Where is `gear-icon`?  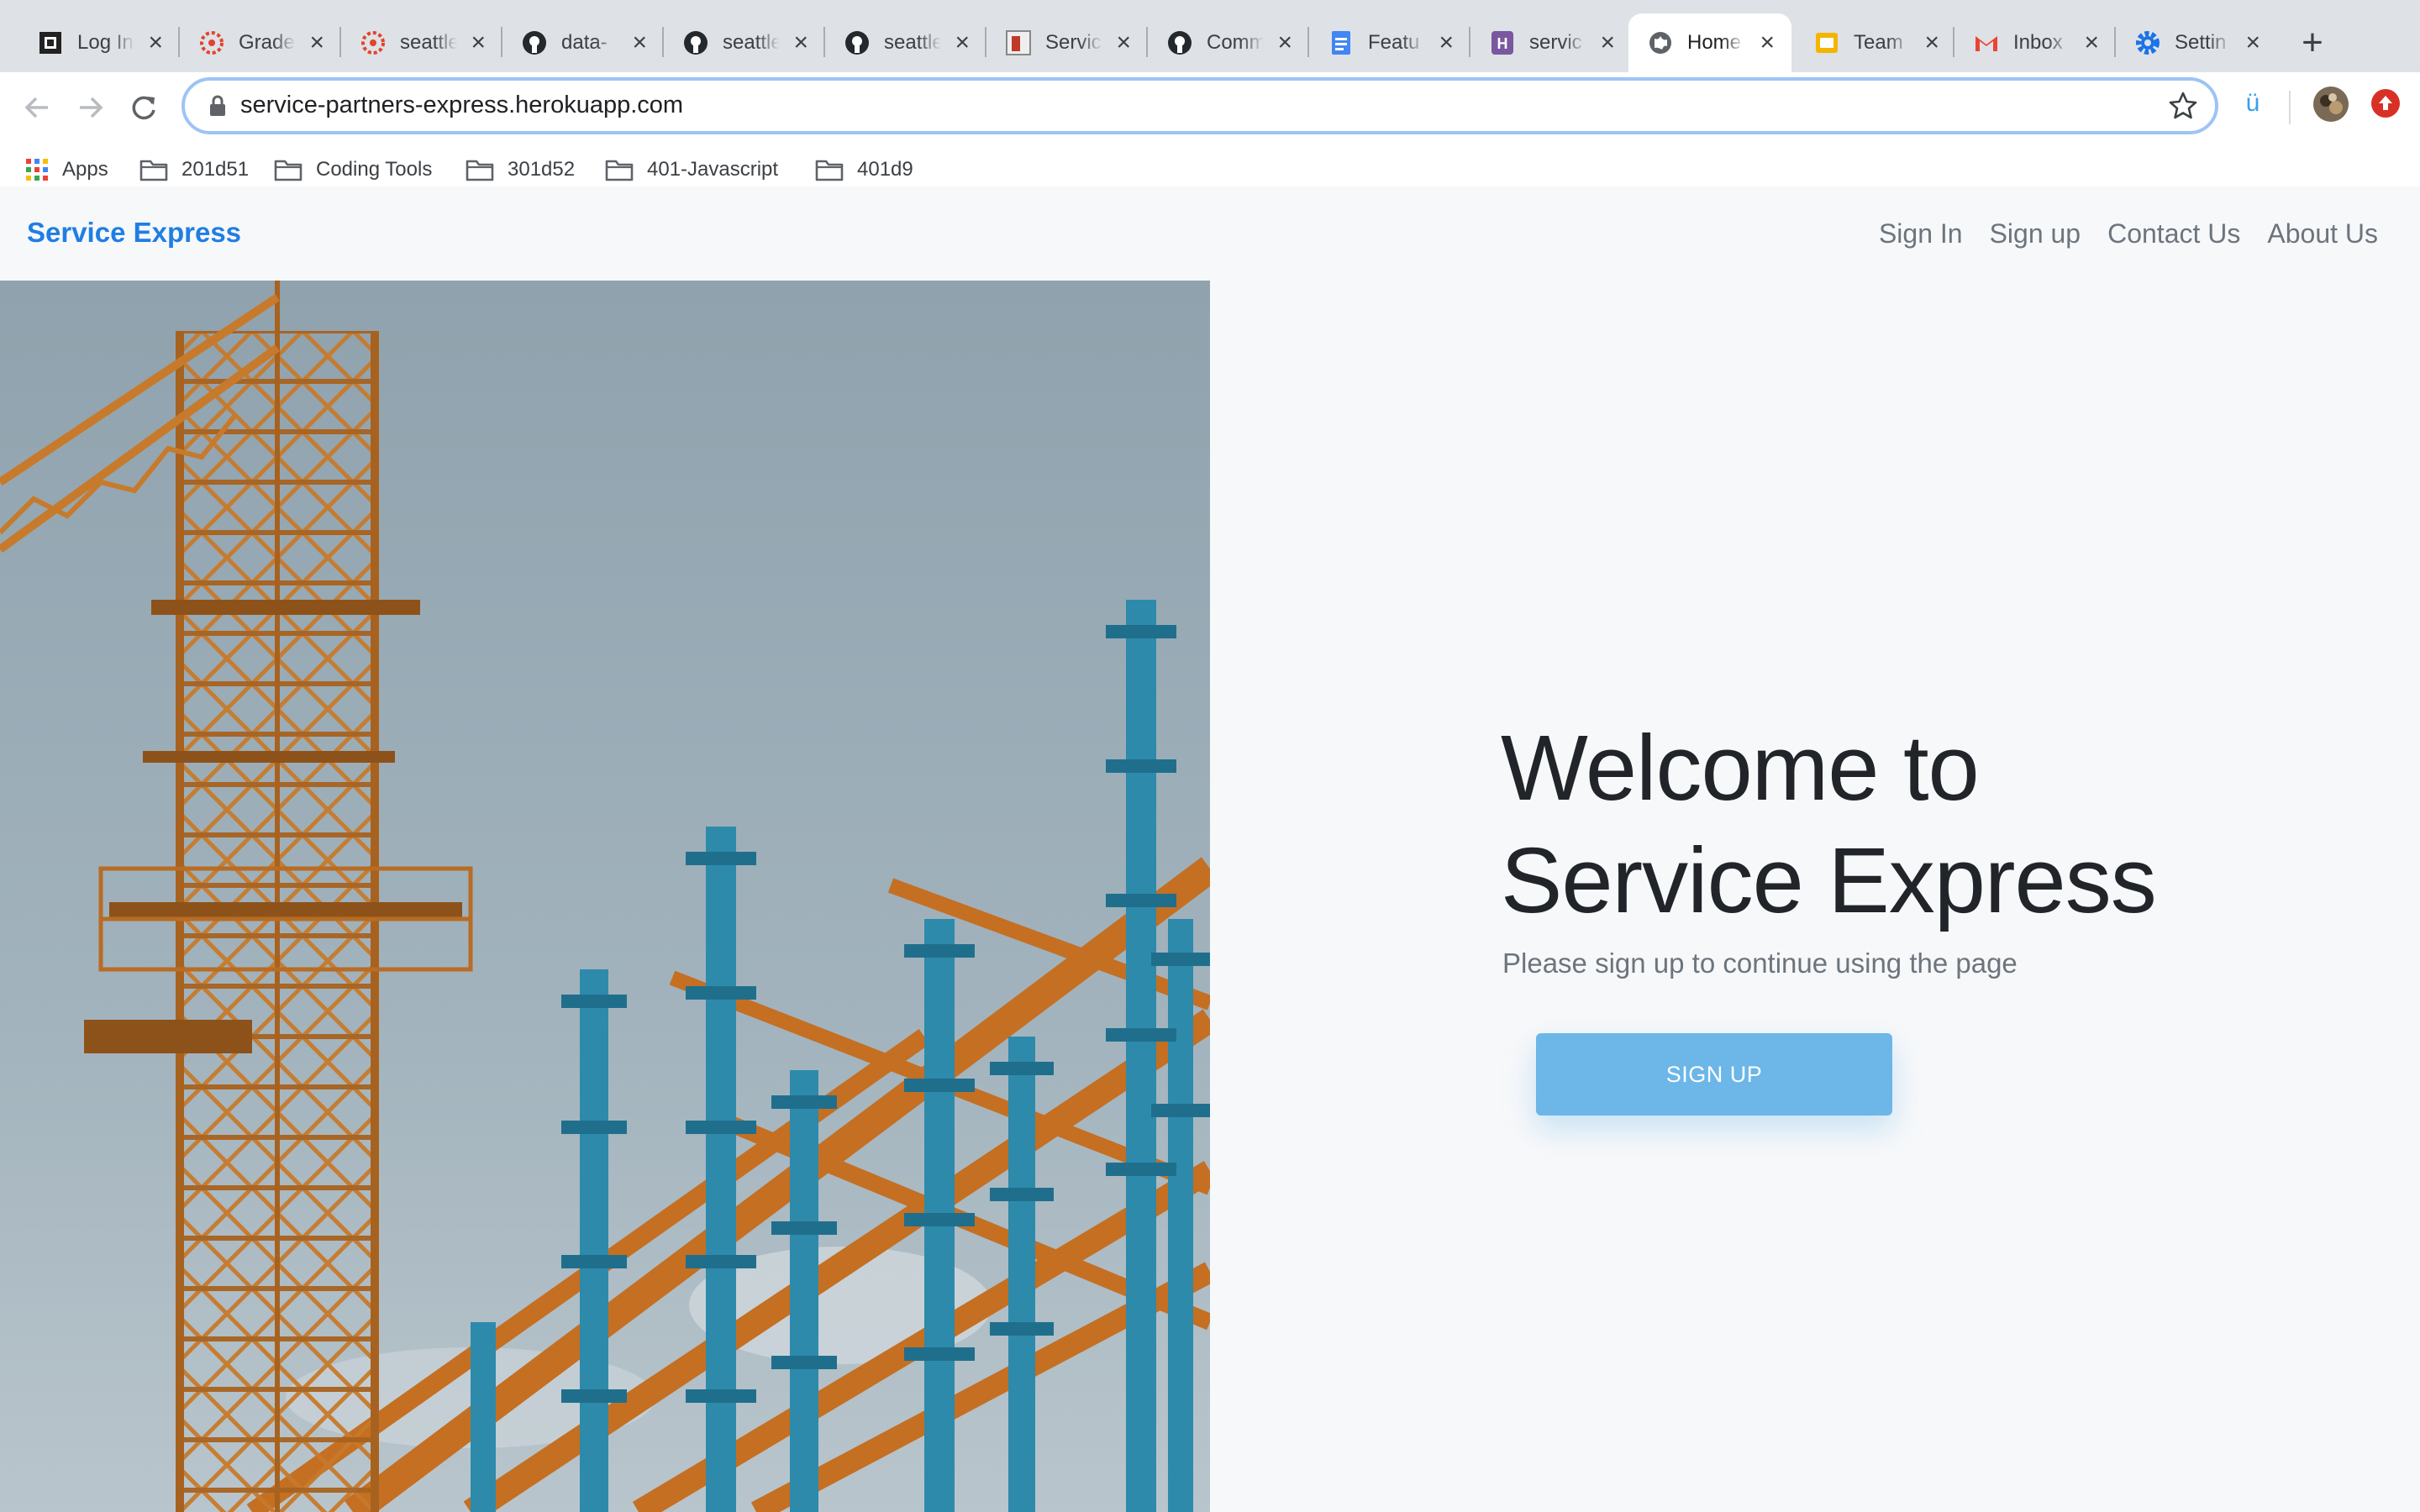
gear-icon is located at coordinates (2147, 42).